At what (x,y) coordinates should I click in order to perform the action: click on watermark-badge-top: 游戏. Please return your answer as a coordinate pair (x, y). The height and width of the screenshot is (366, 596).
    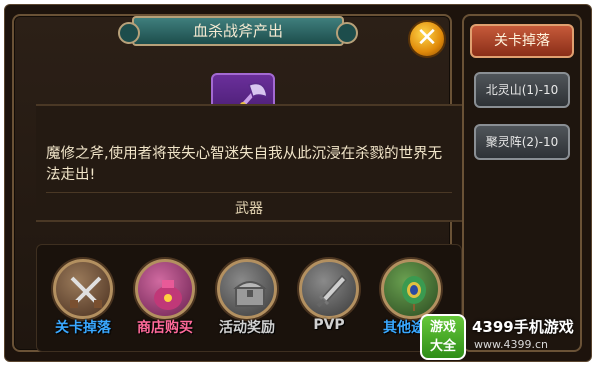
    Looking at the image, I should click on (442, 327).